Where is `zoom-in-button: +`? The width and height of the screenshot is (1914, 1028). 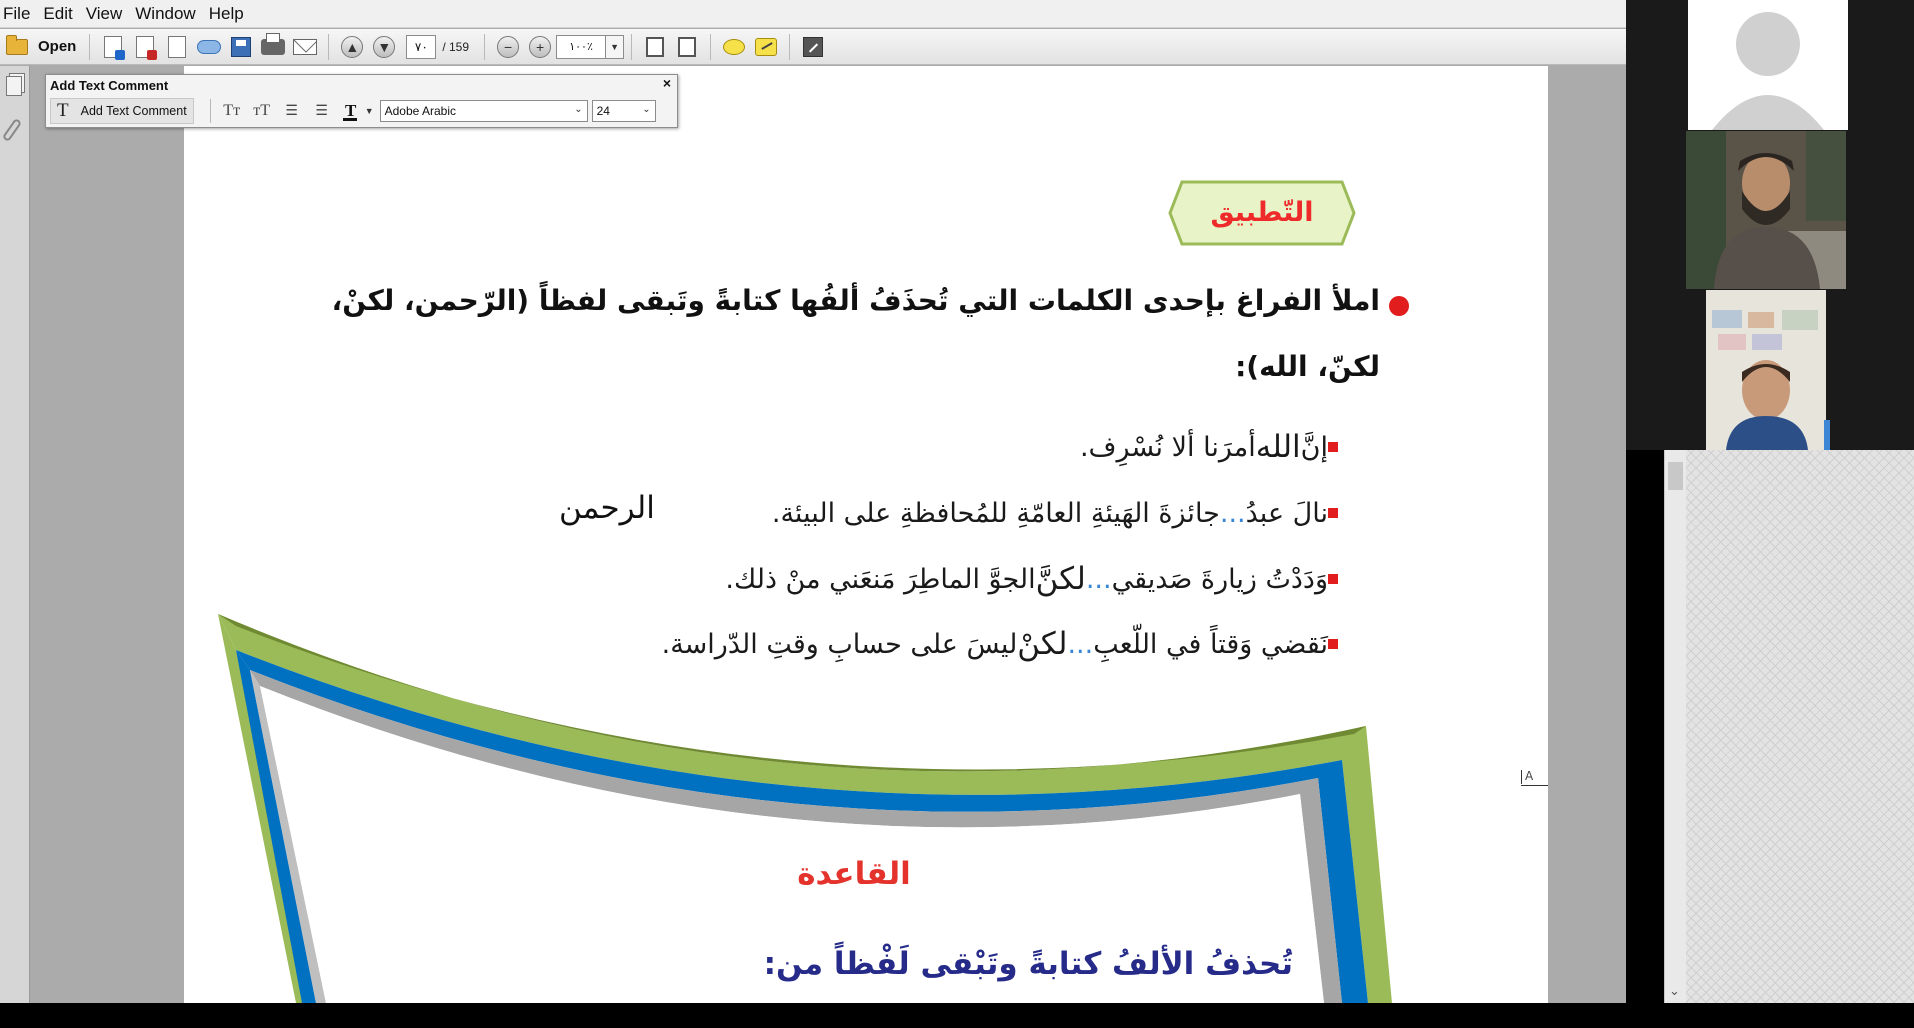
zoom-in-button: + is located at coordinates (540, 47).